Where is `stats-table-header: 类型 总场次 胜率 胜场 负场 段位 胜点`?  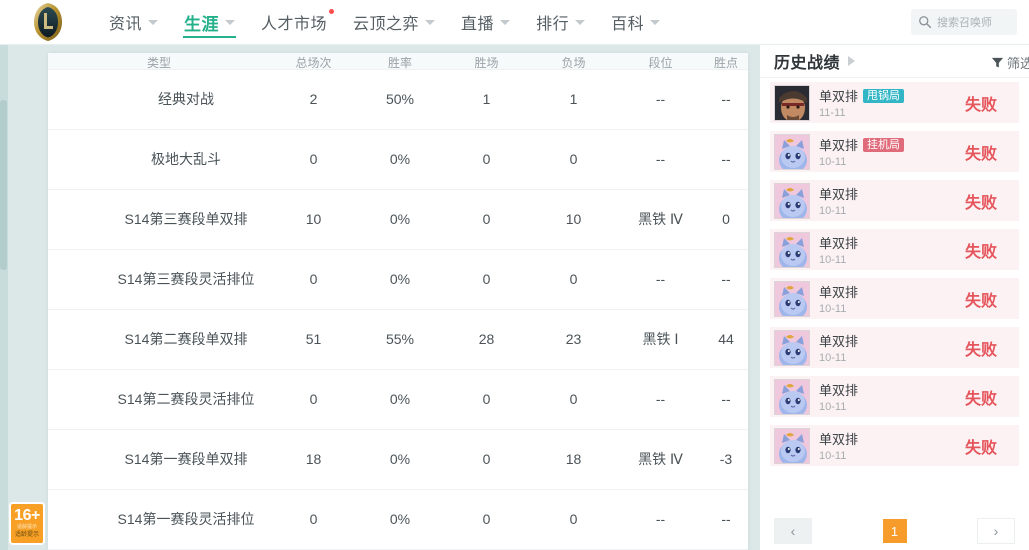 stats-table-header: 类型 总场次 胜率 胜场 负场 段位 胜点 is located at coordinates (398, 61).